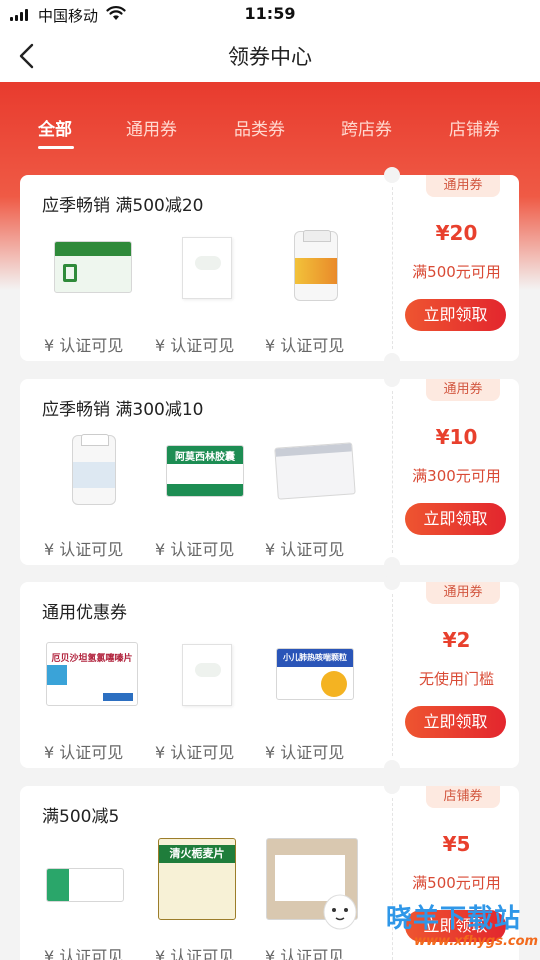 This screenshot has width=540, height=960. I want to click on product-list, so click(206, 275).